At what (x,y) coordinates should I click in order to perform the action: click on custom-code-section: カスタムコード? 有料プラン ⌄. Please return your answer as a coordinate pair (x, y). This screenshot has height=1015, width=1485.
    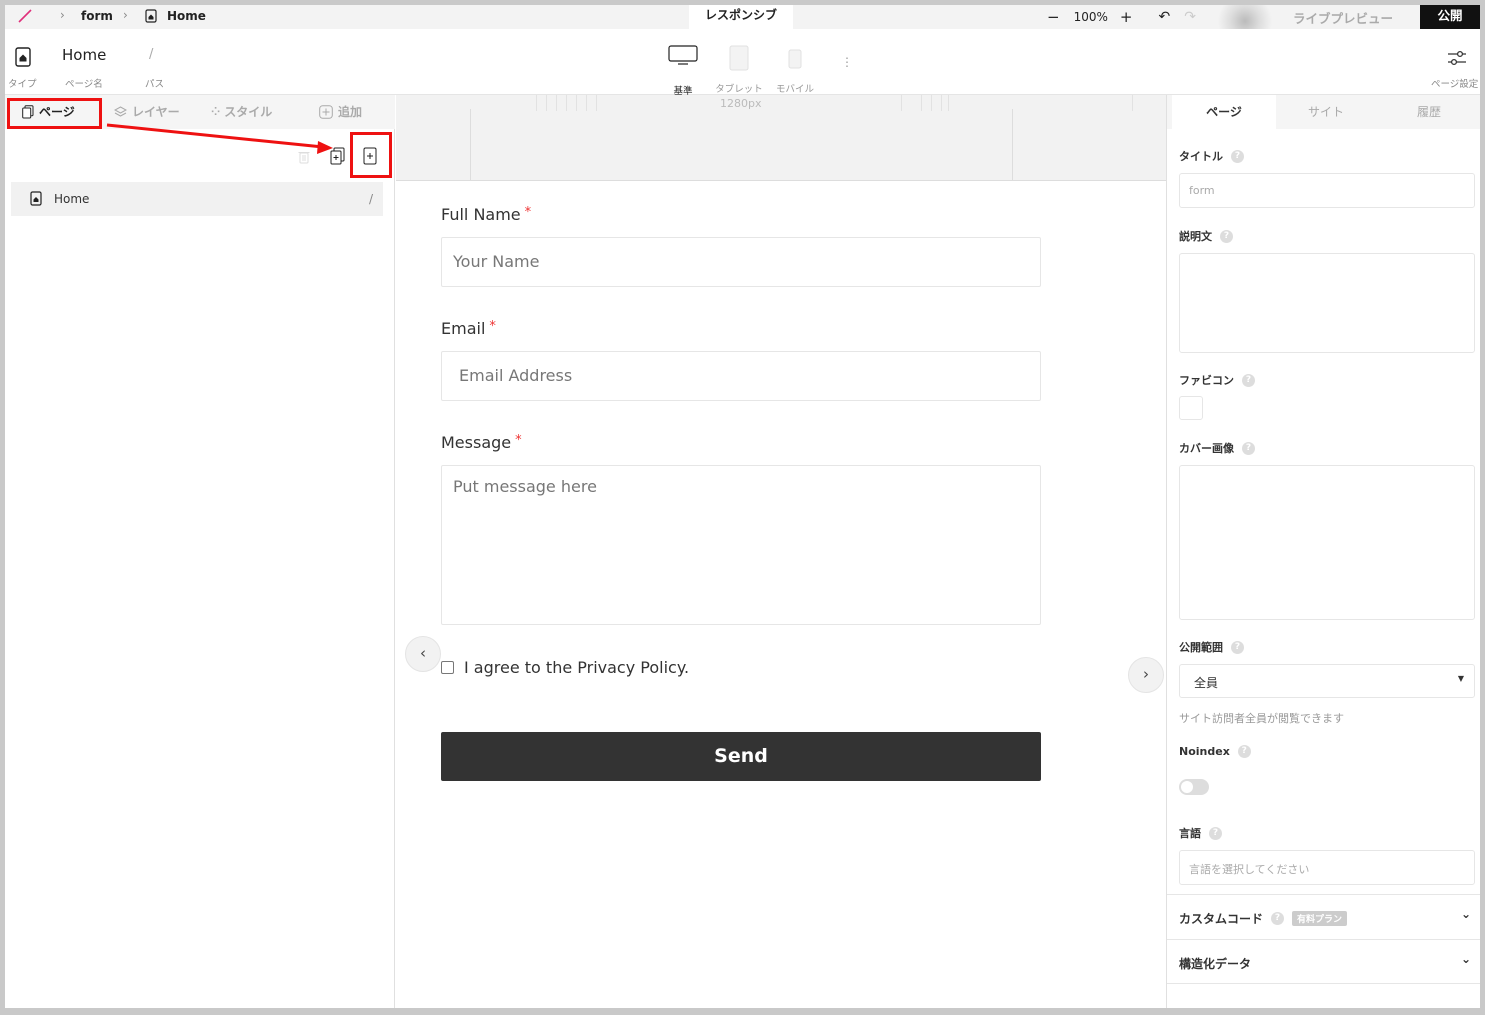
    Looking at the image, I should click on (1323, 916).